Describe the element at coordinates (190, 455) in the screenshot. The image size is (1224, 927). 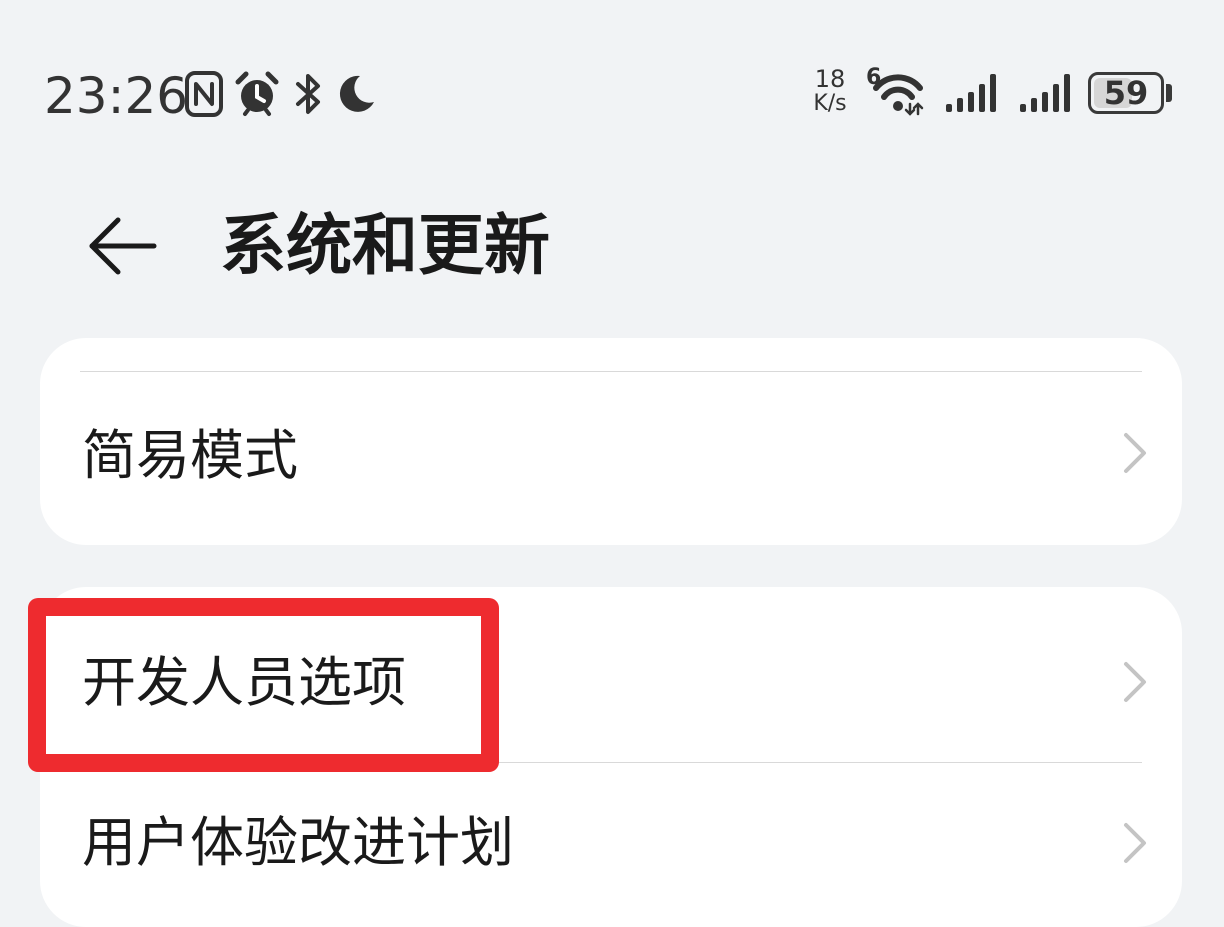
I see `list-item-label: 简易模式` at that location.